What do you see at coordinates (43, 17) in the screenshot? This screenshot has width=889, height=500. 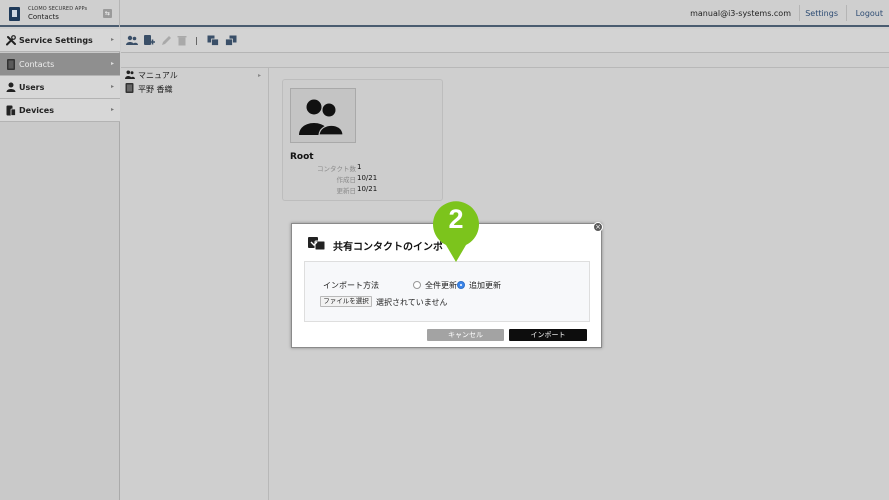 I see `app-subtitle: Contacts` at bounding box center [43, 17].